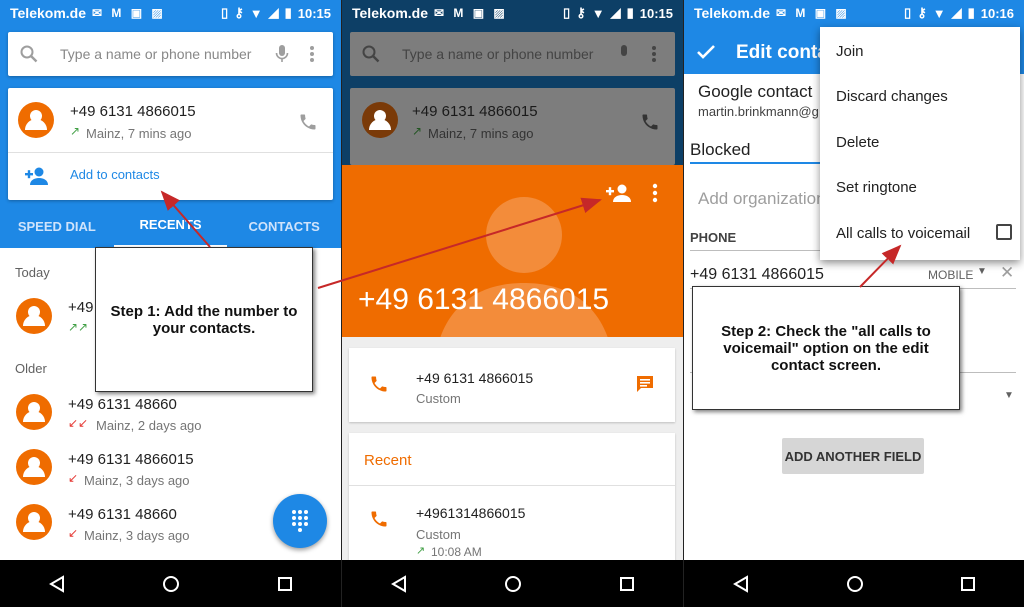  Describe the element at coordinates (284, 226) in the screenshot. I see `tab-contacts: CONTACTS` at that location.